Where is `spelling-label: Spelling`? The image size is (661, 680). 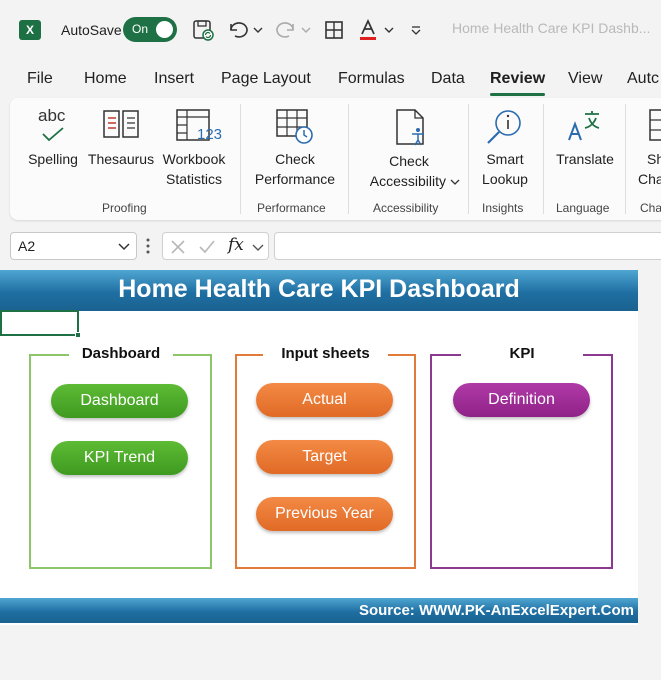 spelling-label: Spelling is located at coordinates (53, 159).